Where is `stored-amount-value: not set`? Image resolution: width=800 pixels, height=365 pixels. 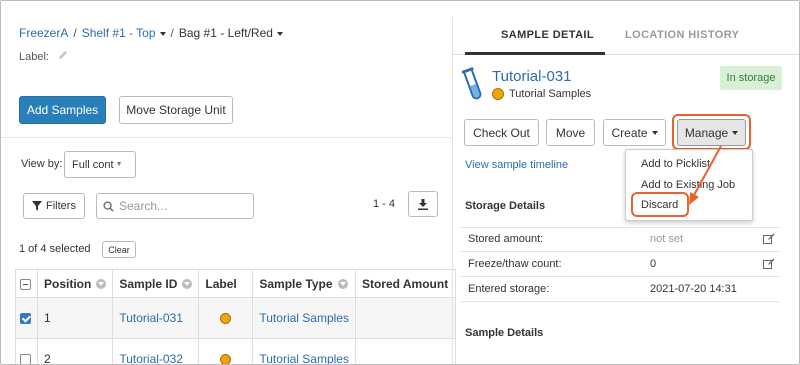 stored-amount-value: not set is located at coordinates (667, 239).